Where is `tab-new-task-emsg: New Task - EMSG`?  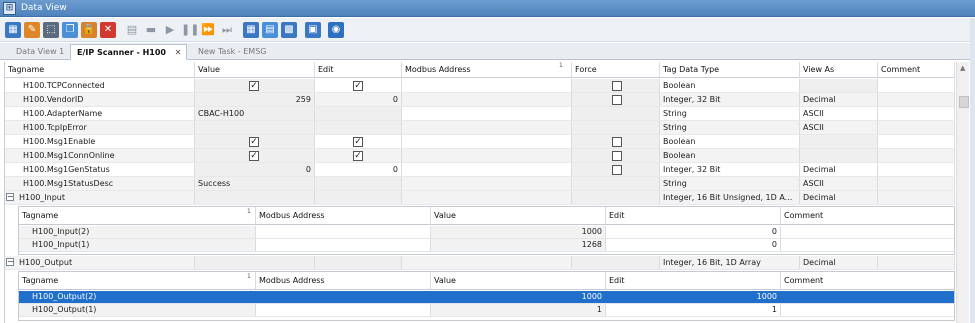
tab-new-task-emsg: New Task - EMSG is located at coordinates (231, 52).